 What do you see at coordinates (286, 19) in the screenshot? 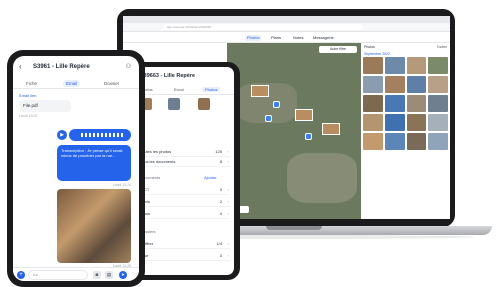
I see `browser-tab-strip` at bounding box center [286, 19].